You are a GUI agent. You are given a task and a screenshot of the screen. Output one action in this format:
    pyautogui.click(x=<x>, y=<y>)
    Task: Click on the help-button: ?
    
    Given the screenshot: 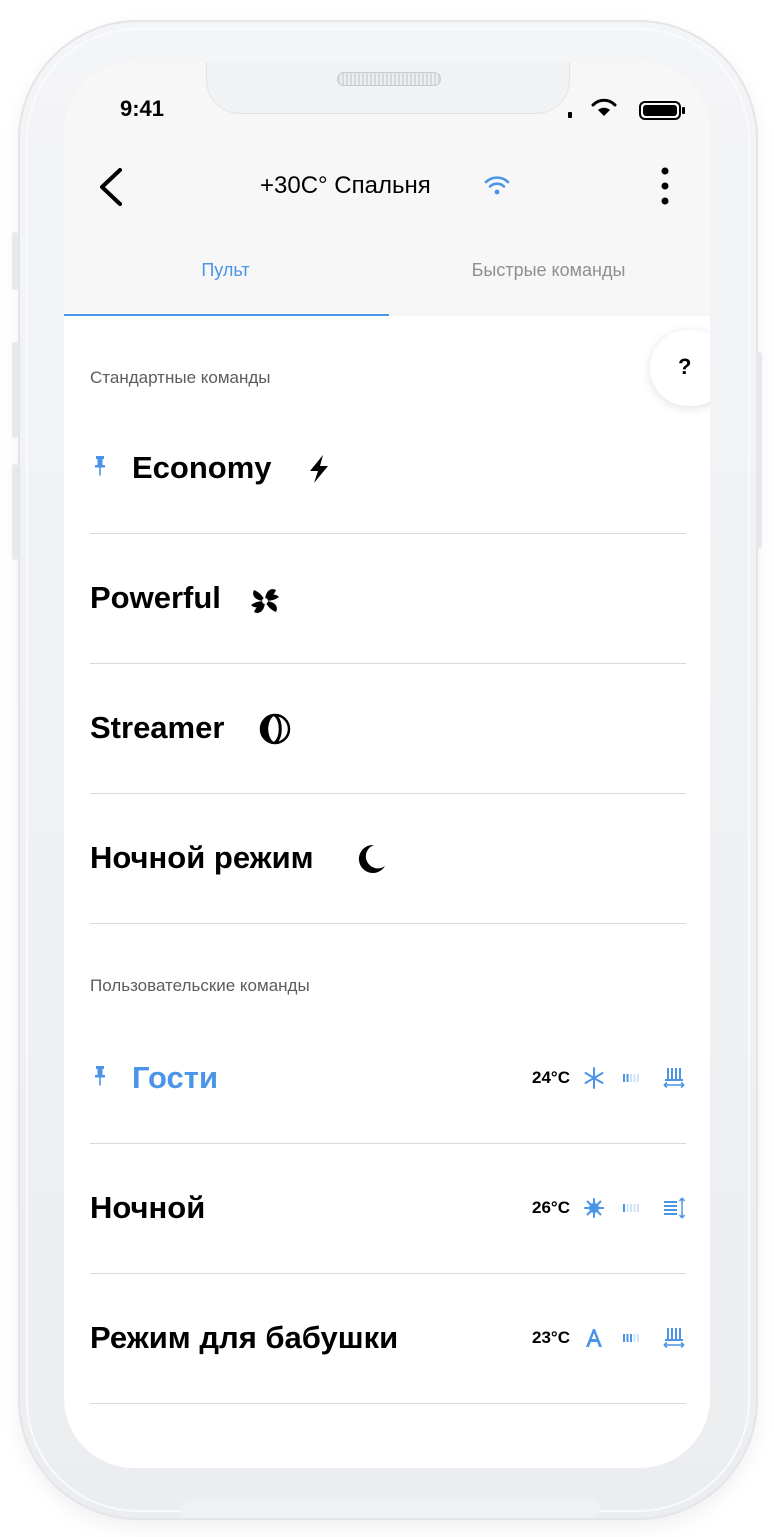 What is the action you would take?
    pyautogui.click(x=680, y=368)
    